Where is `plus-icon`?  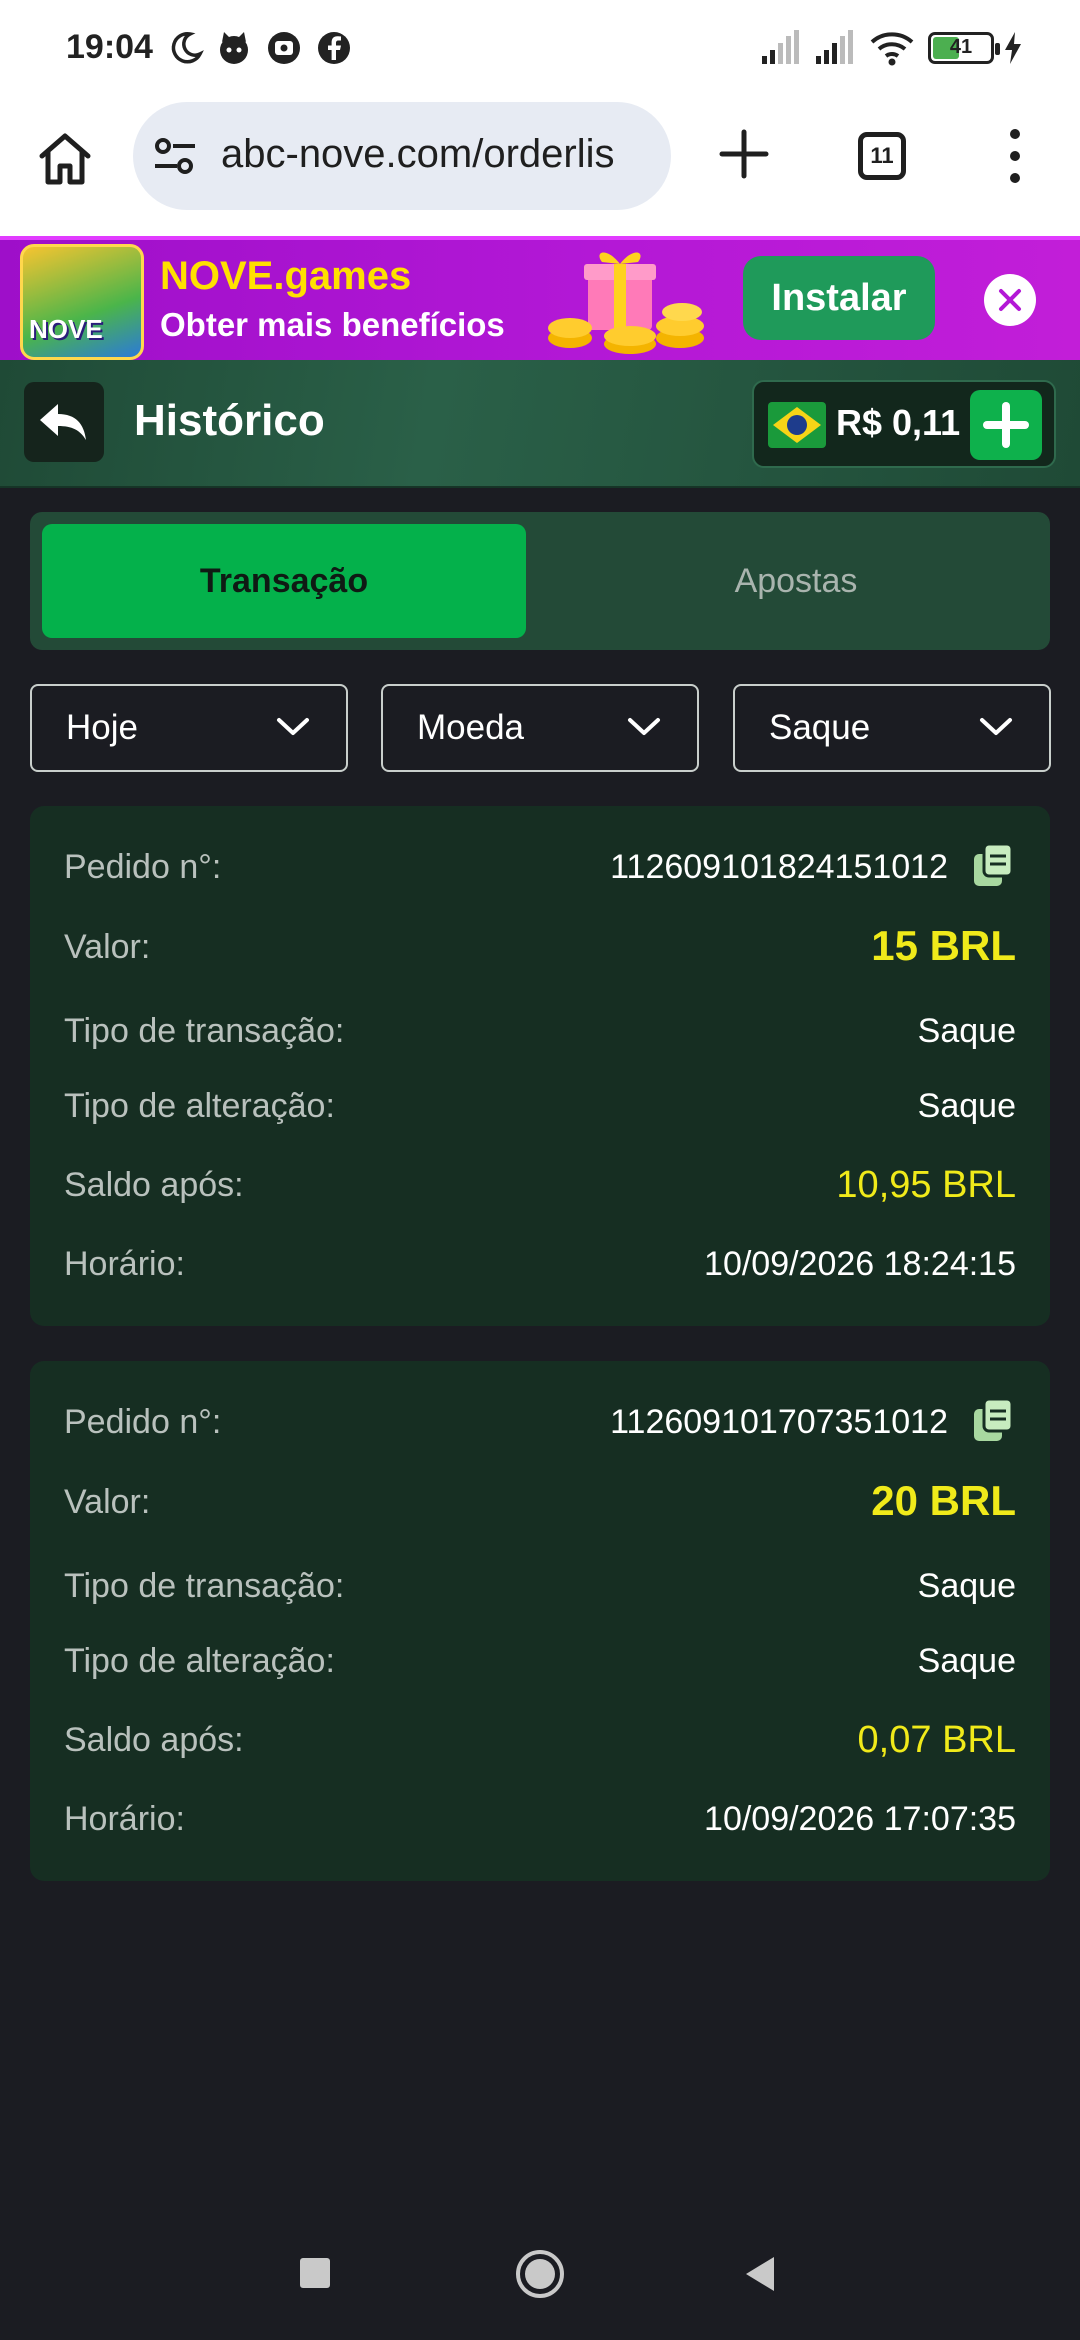 plus-icon is located at coordinates (1006, 425).